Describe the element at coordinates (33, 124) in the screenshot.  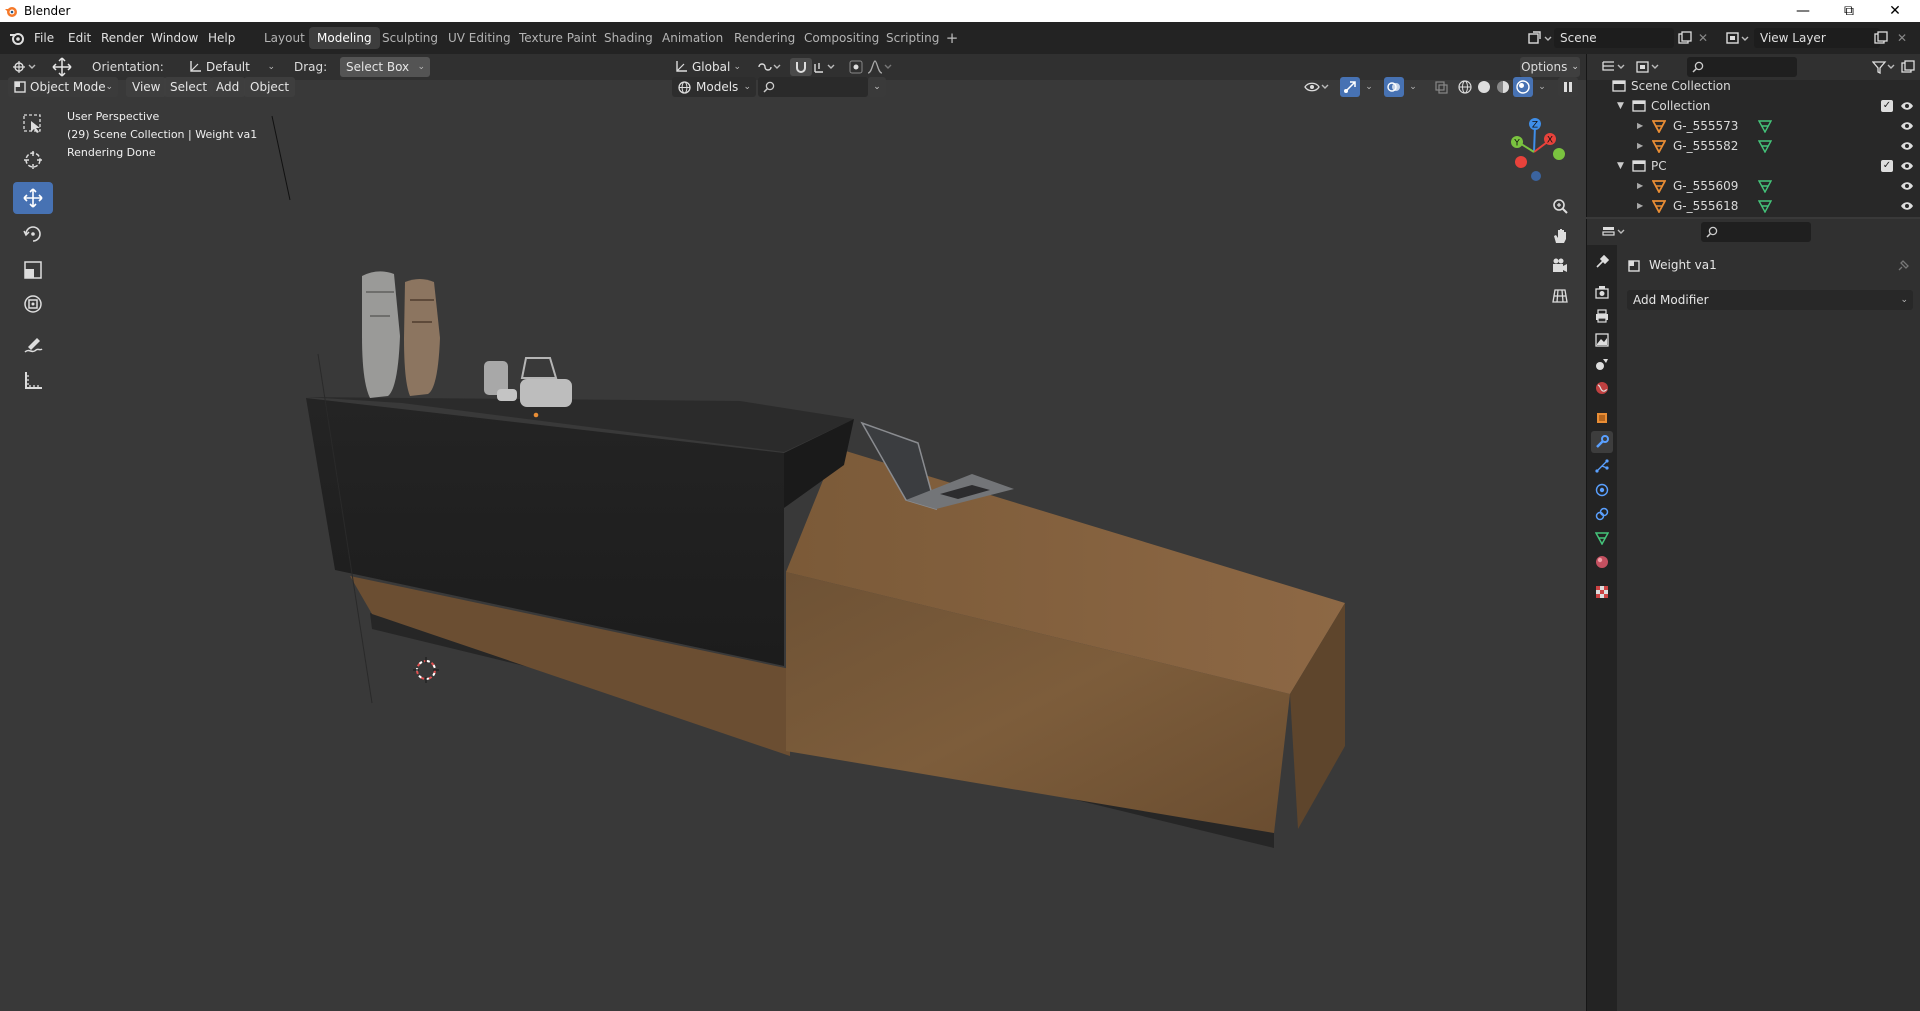
I see `select-box-tool` at that location.